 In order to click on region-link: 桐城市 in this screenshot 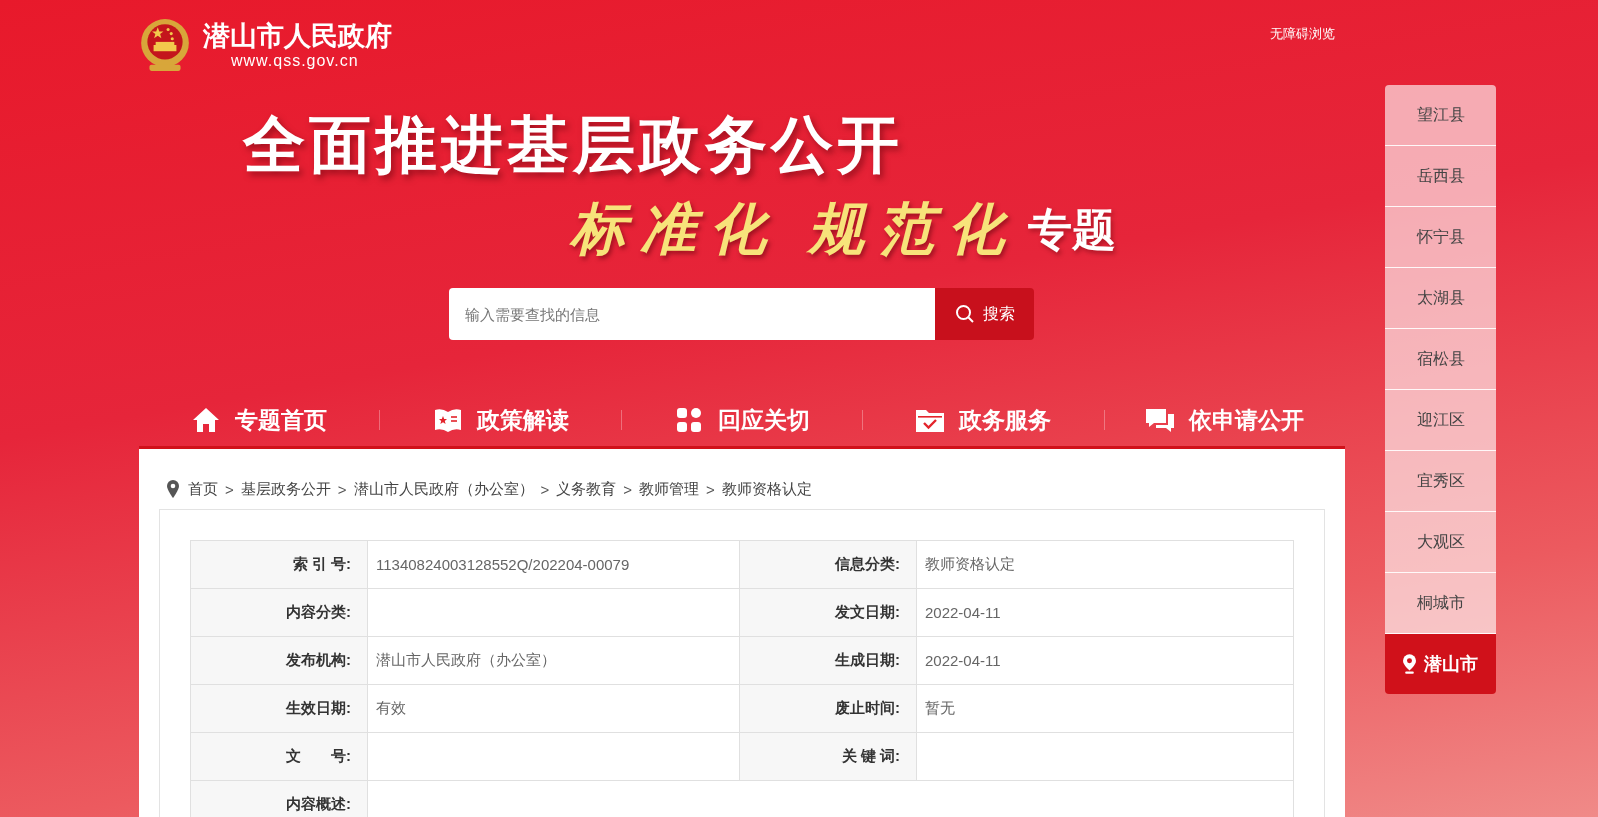, I will do `click(1440, 603)`.